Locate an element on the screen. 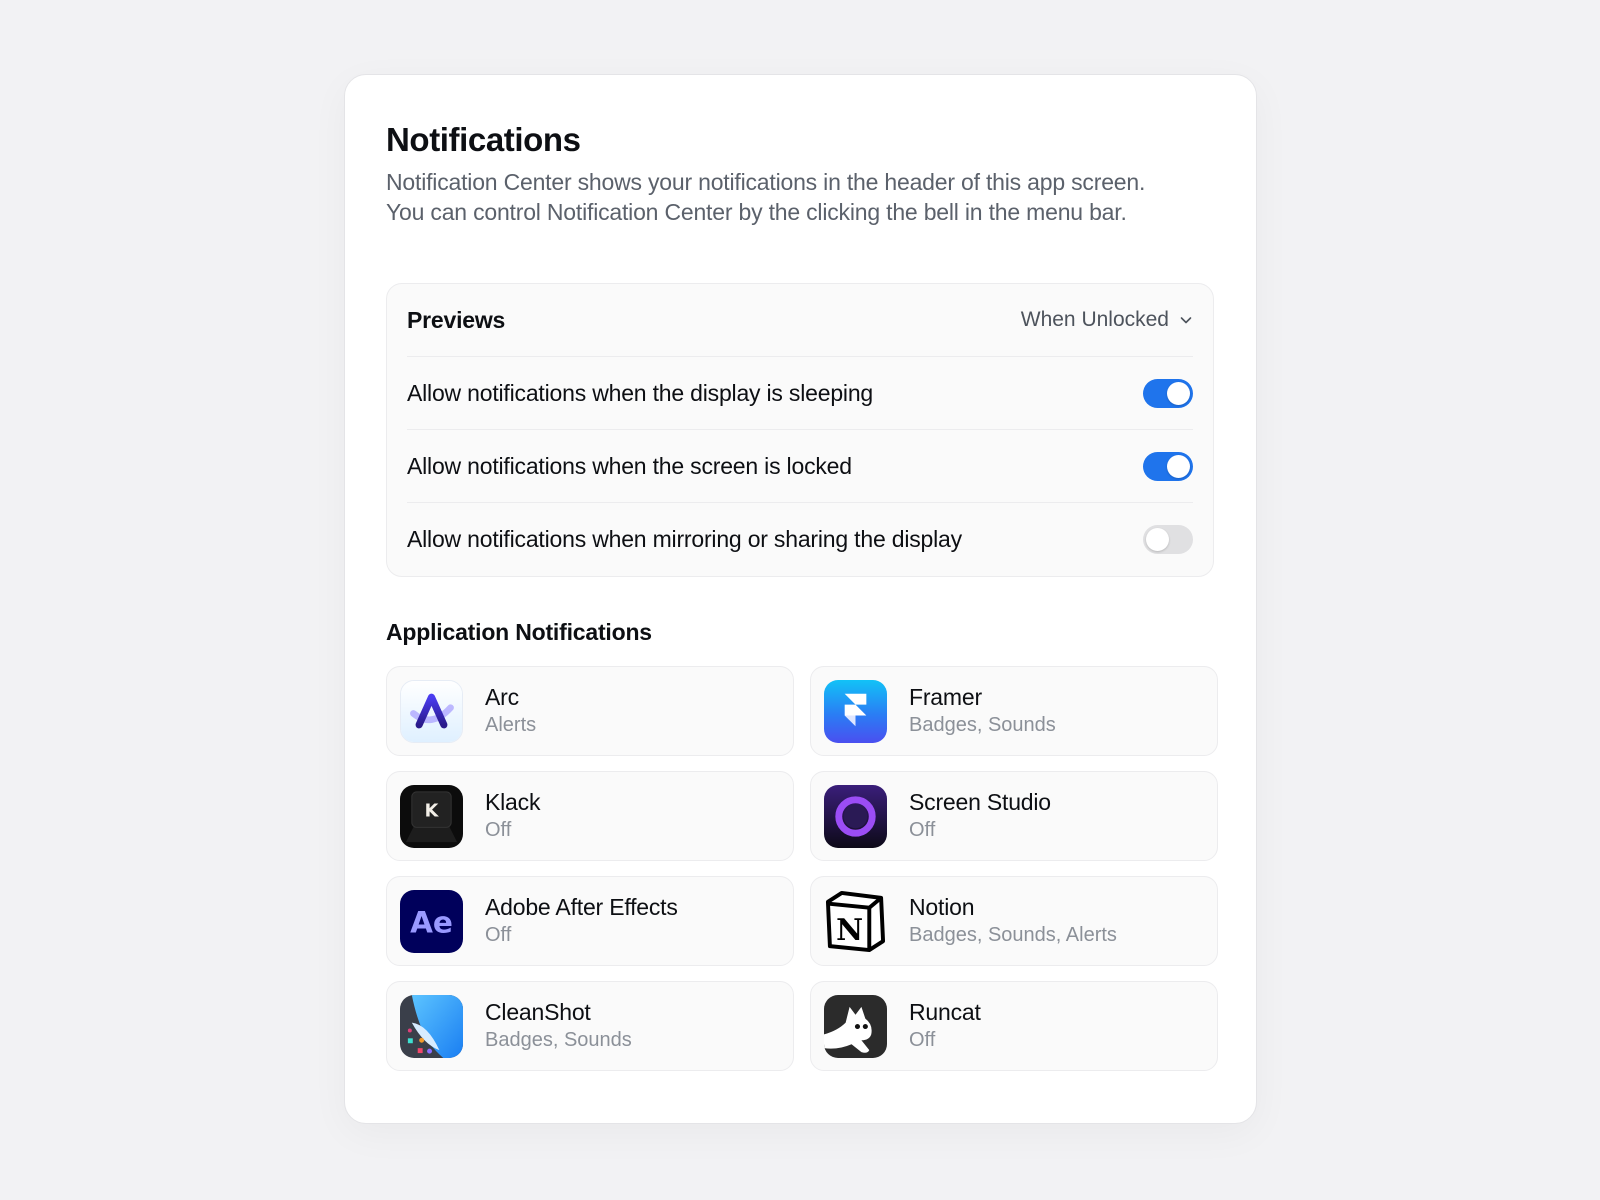 This screenshot has height=1200, width=1600. page-title: Notifications is located at coordinates (483, 139).